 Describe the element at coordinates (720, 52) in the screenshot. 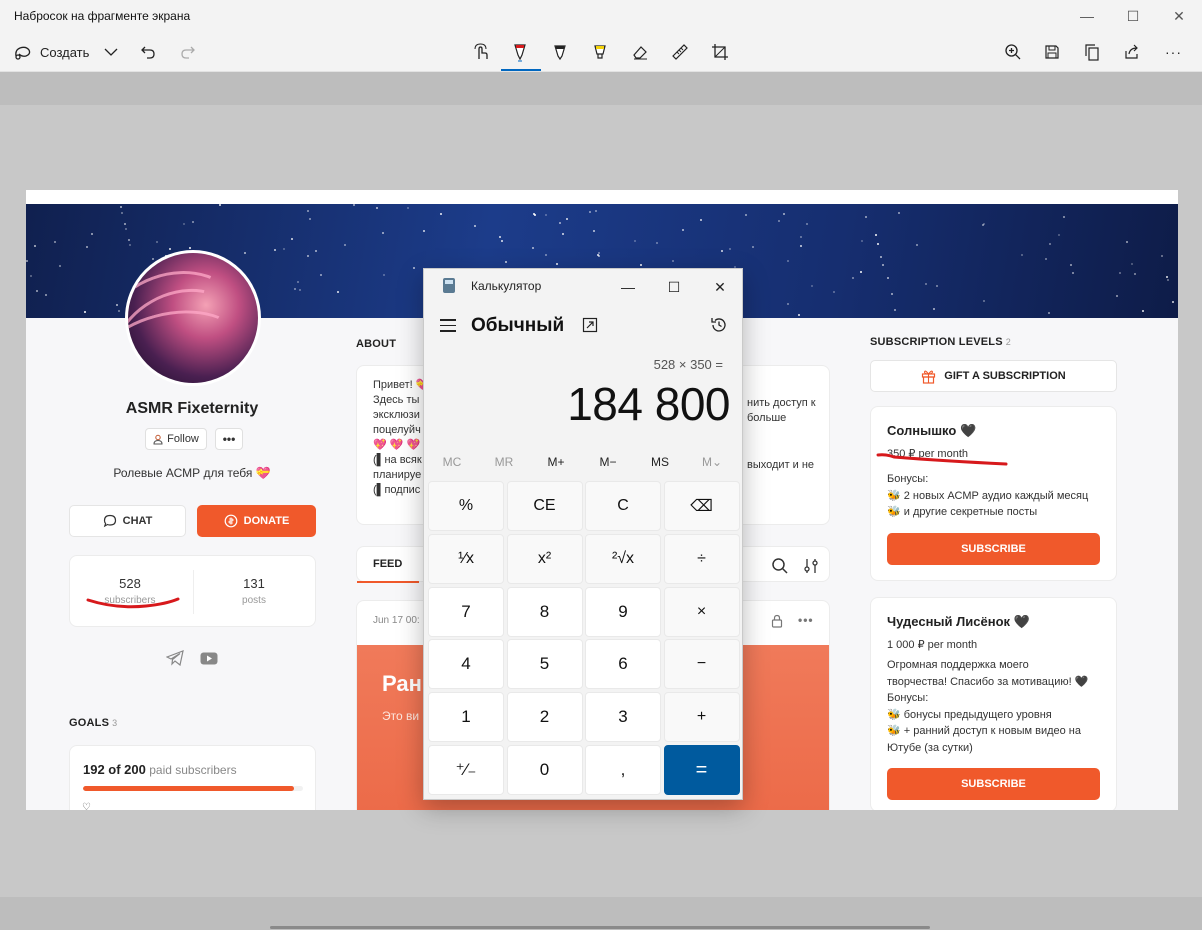

I see `crop-button` at that location.